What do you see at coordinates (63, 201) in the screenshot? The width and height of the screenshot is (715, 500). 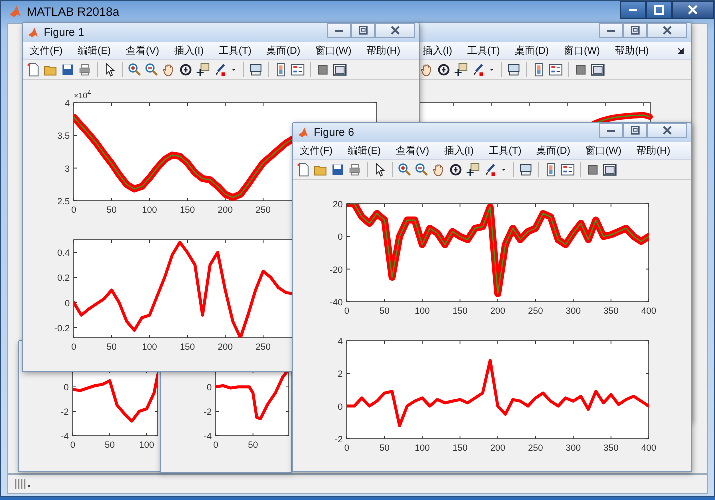 I see `tick-label: 2.5` at bounding box center [63, 201].